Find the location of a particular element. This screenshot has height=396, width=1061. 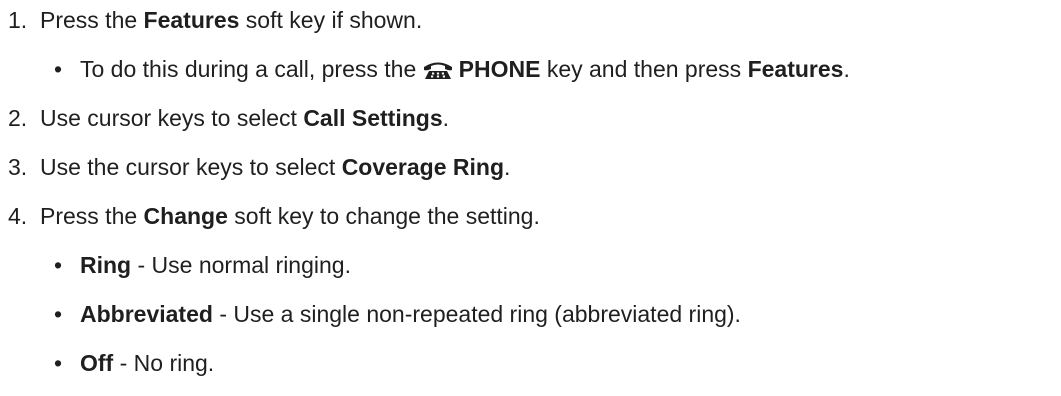

step-number: 2. is located at coordinates (18, 118).